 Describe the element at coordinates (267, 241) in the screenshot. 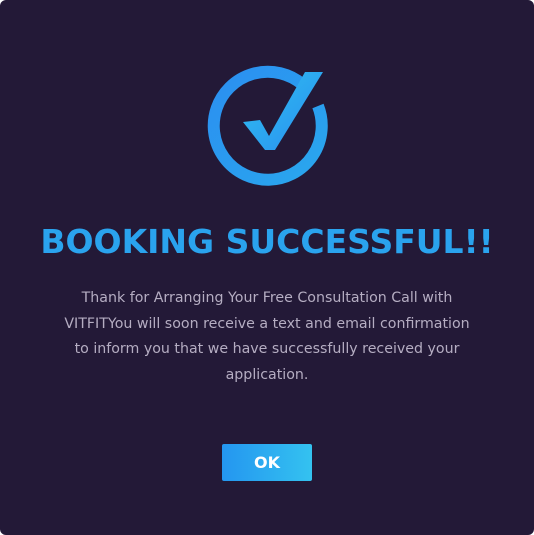

I see `dialog-title: BOOKING SUCCESSFUL!!` at that location.